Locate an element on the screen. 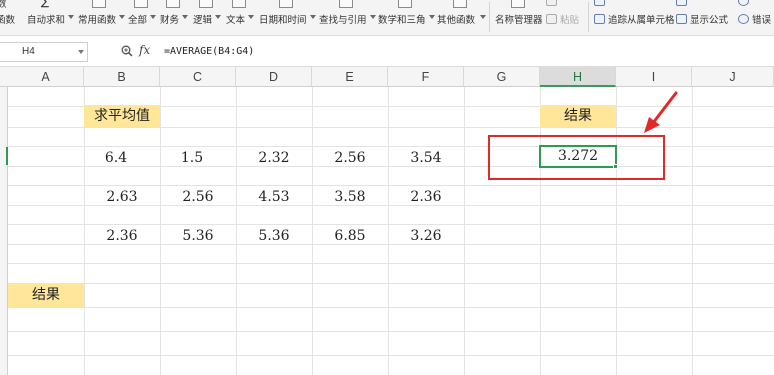 The height and width of the screenshot is (375, 774). cell-e4: 2.56 is located at coordinates (350, 158).